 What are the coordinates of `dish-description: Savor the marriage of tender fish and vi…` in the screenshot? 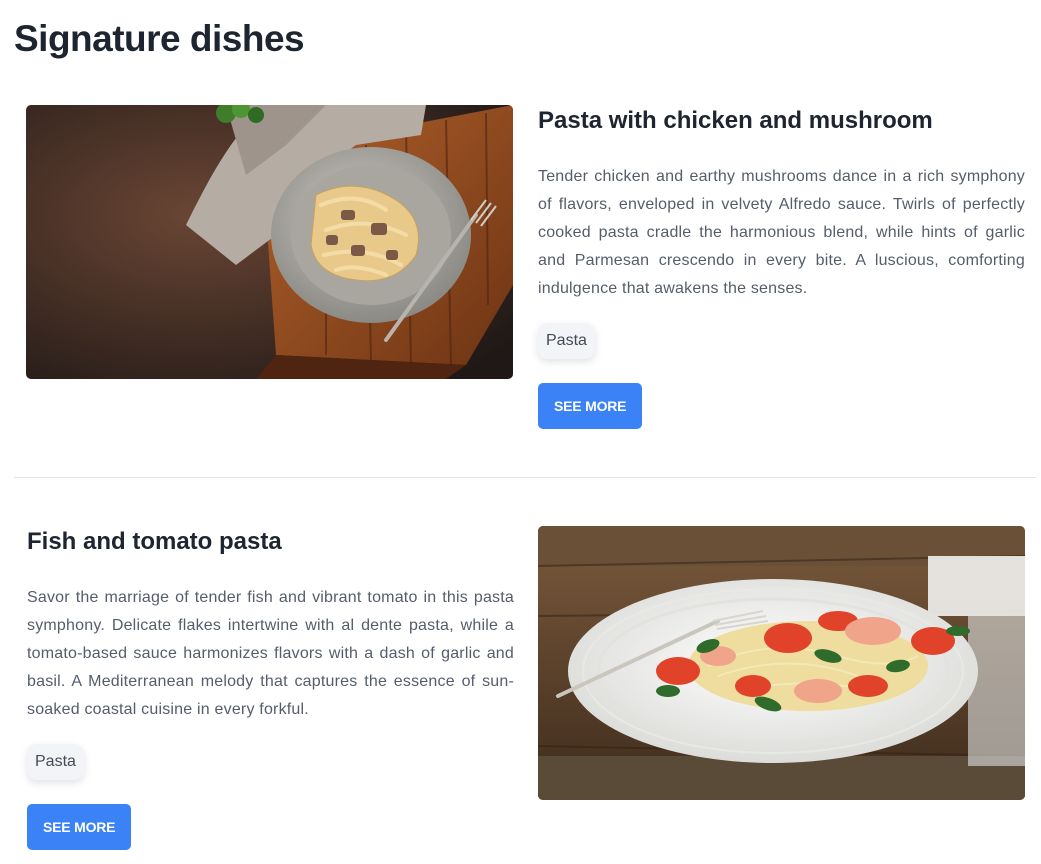 It's located at (270, 653).